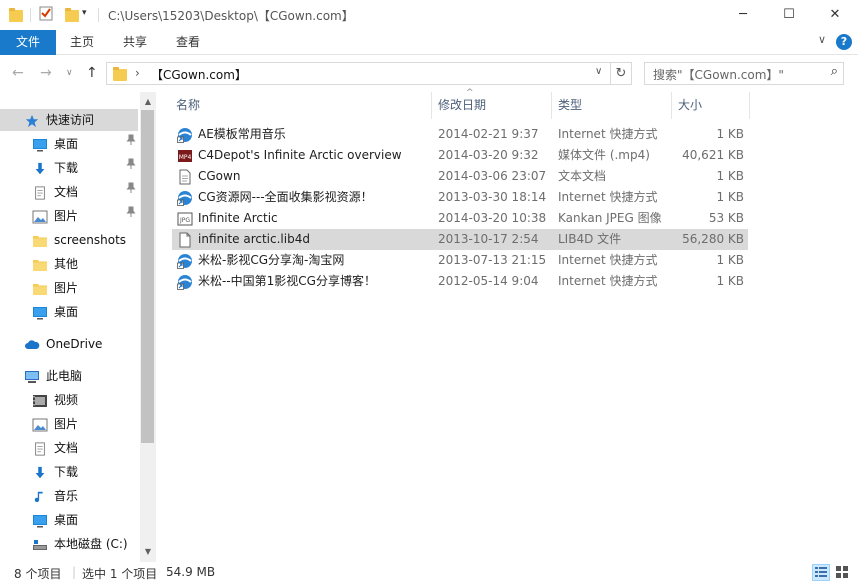  Describe the element at coordinates (718, 75) in the screenshot. I see `search-placeholder: 搜索"【CGown.com】"` at that location.